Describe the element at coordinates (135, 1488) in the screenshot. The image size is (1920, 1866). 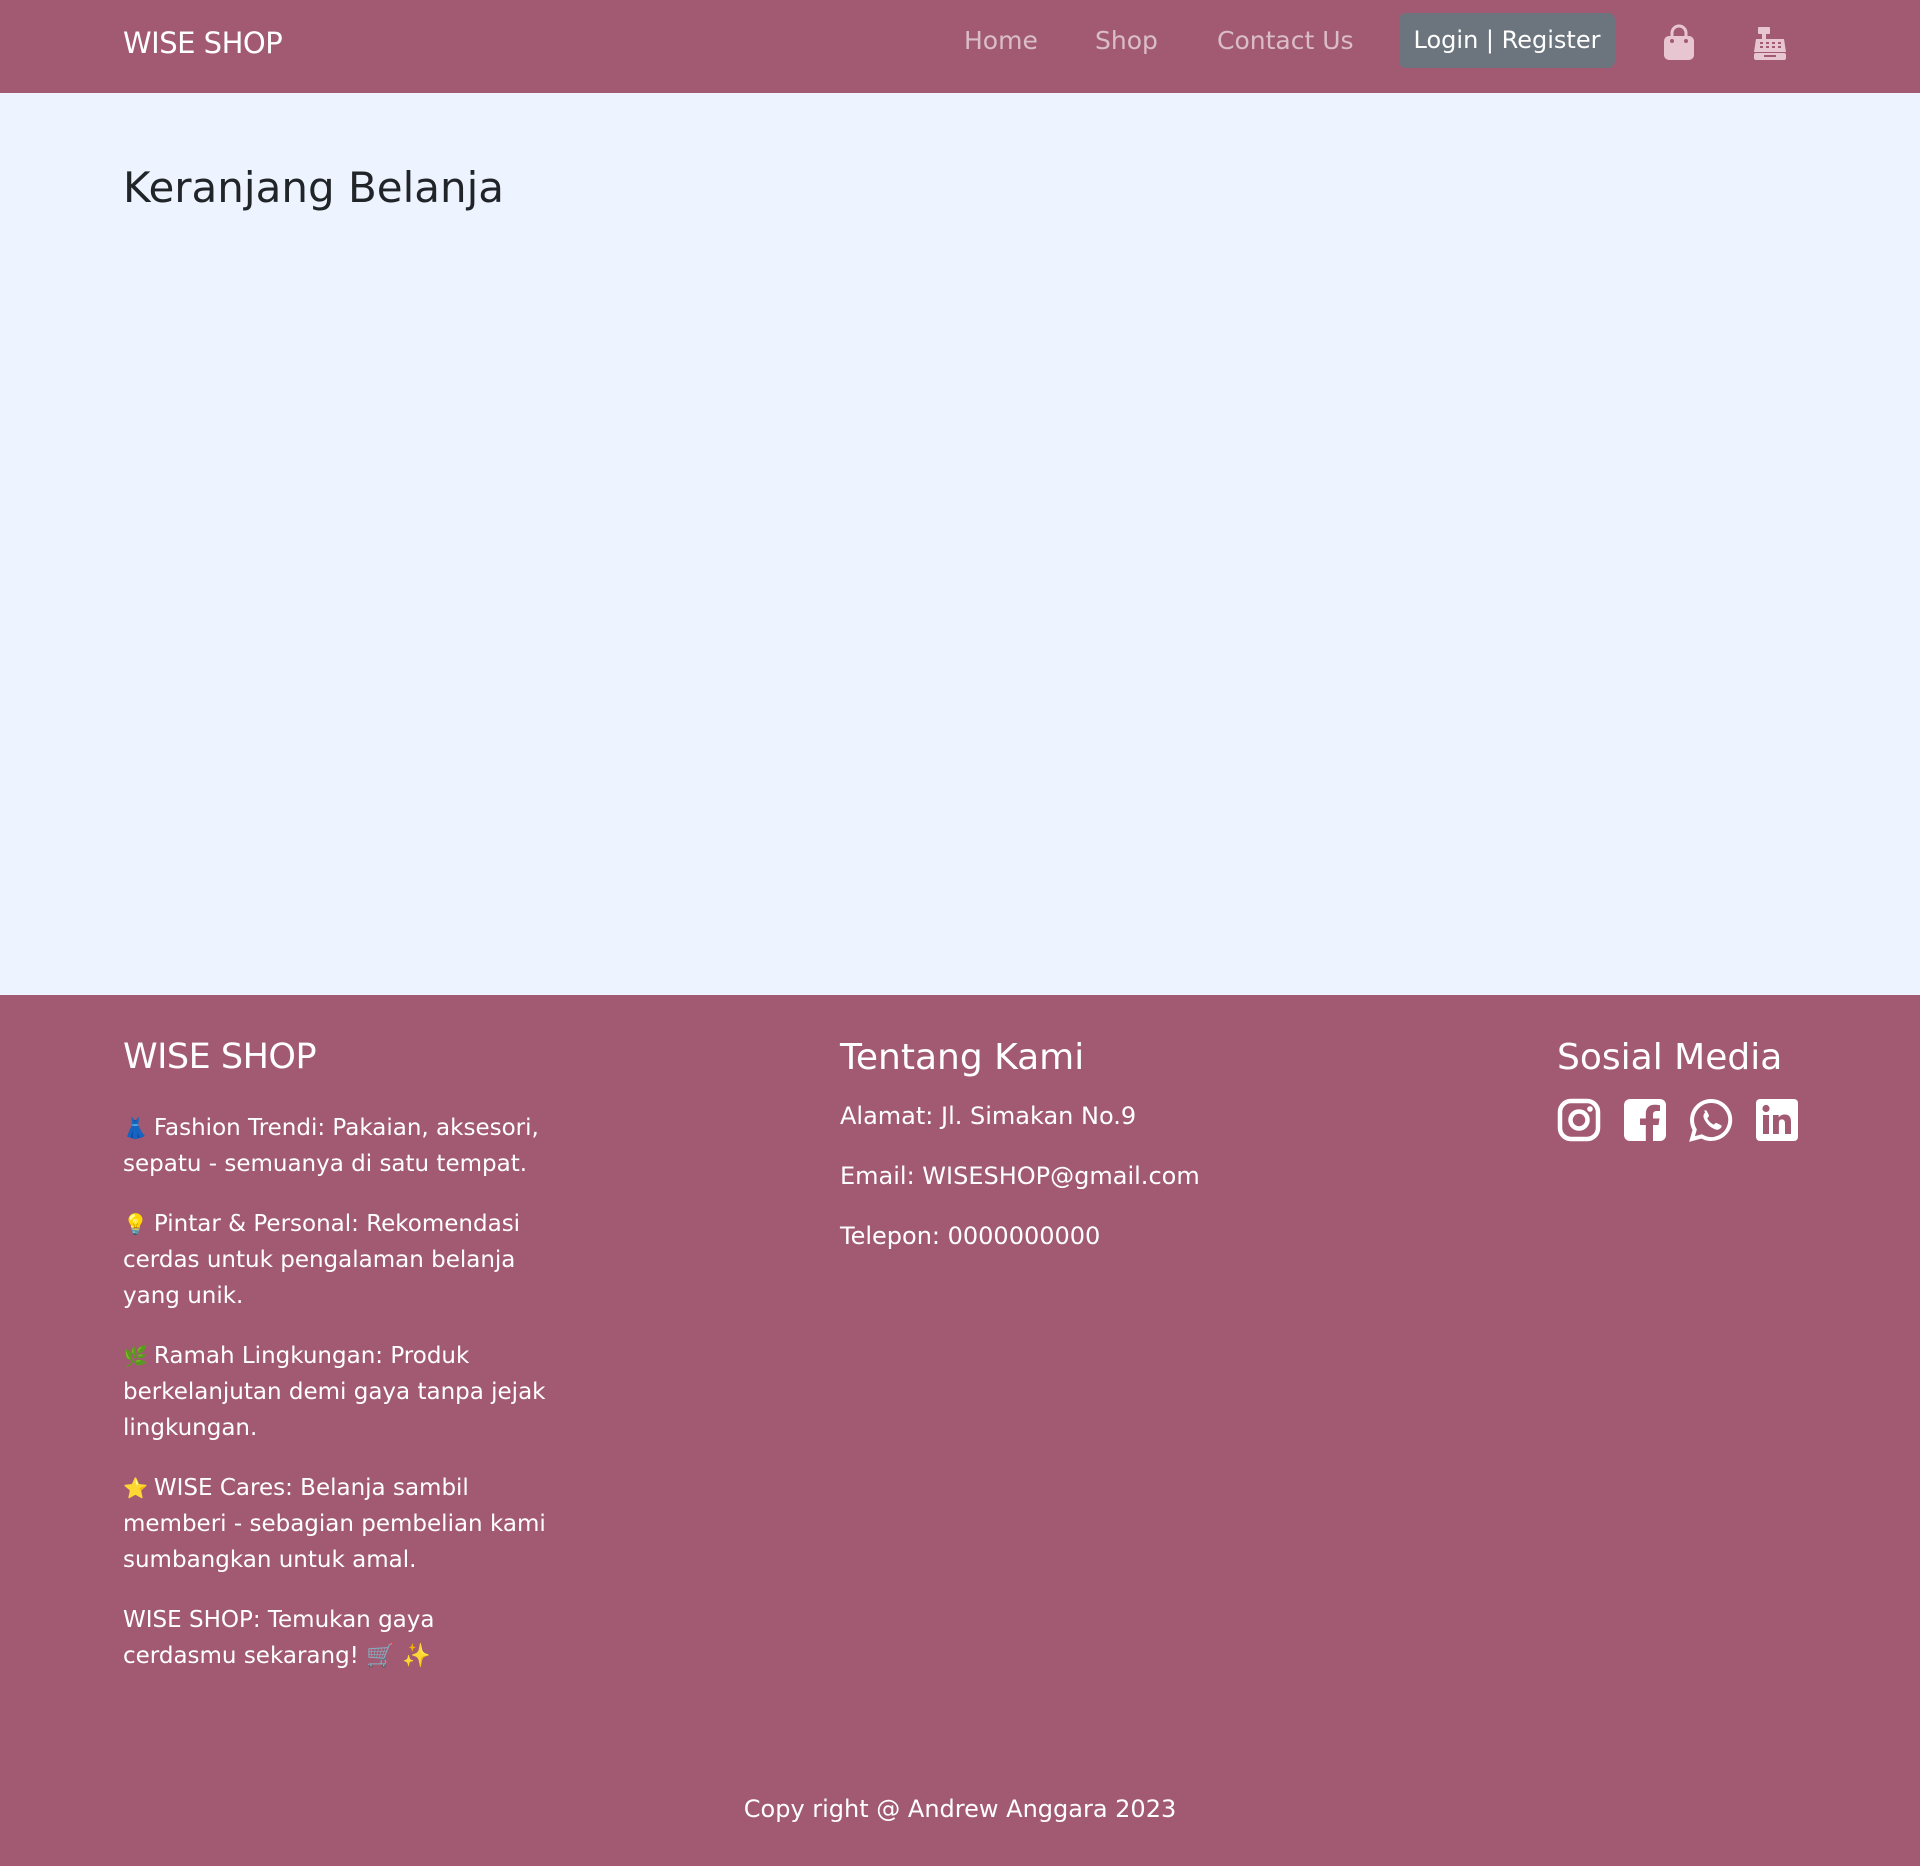
I see `star-icon: ⭐` at that location.